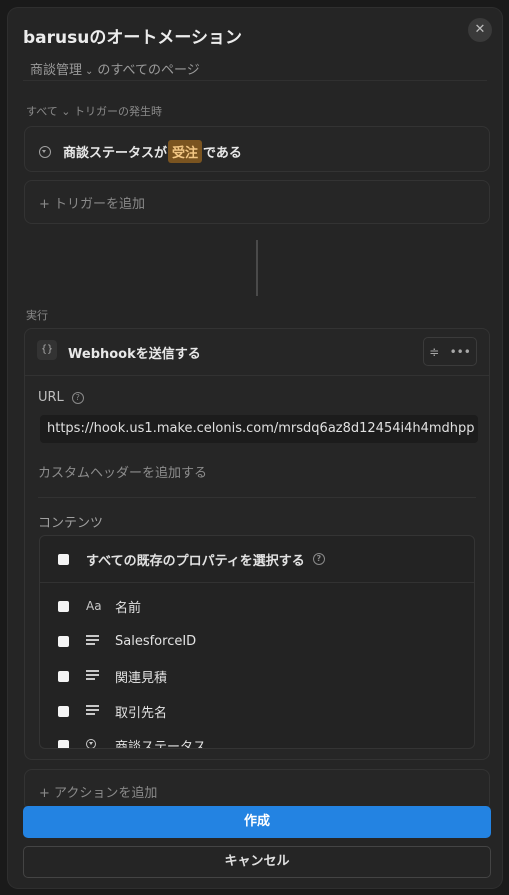 The width and height of the screenshot is (509, 895). What do you see at coordinates (47, 350) in the screenshot?
I see `webhook-icon: {}` at bounding box center [47, 350].